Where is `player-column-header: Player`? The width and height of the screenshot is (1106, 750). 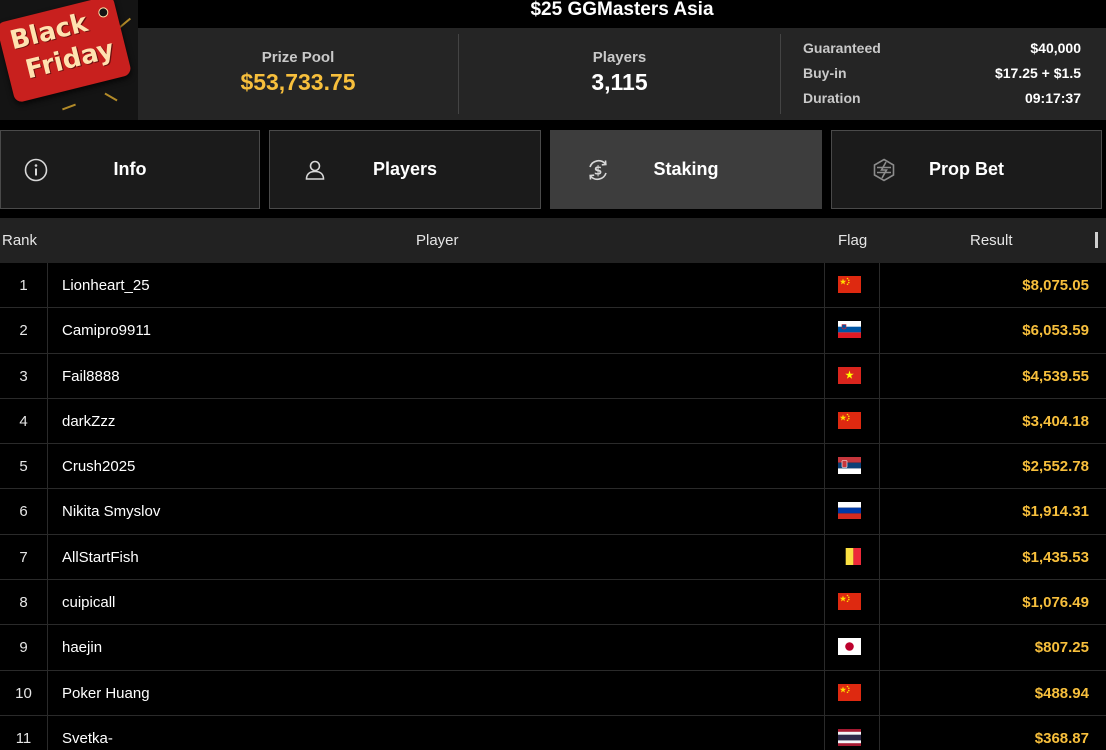 player-column-header: Player is located at coordinates (437, 240).